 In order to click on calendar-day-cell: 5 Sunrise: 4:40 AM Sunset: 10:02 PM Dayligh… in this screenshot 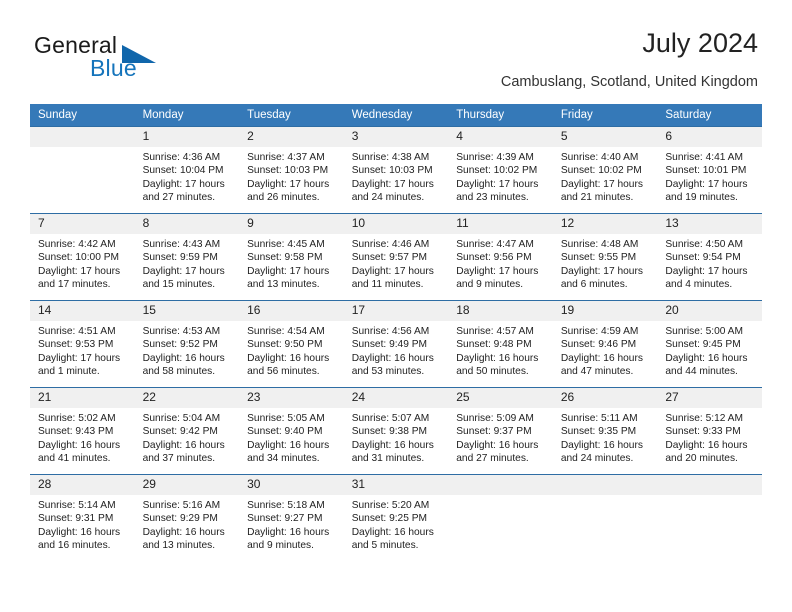, I will do `click(605, 170)`.